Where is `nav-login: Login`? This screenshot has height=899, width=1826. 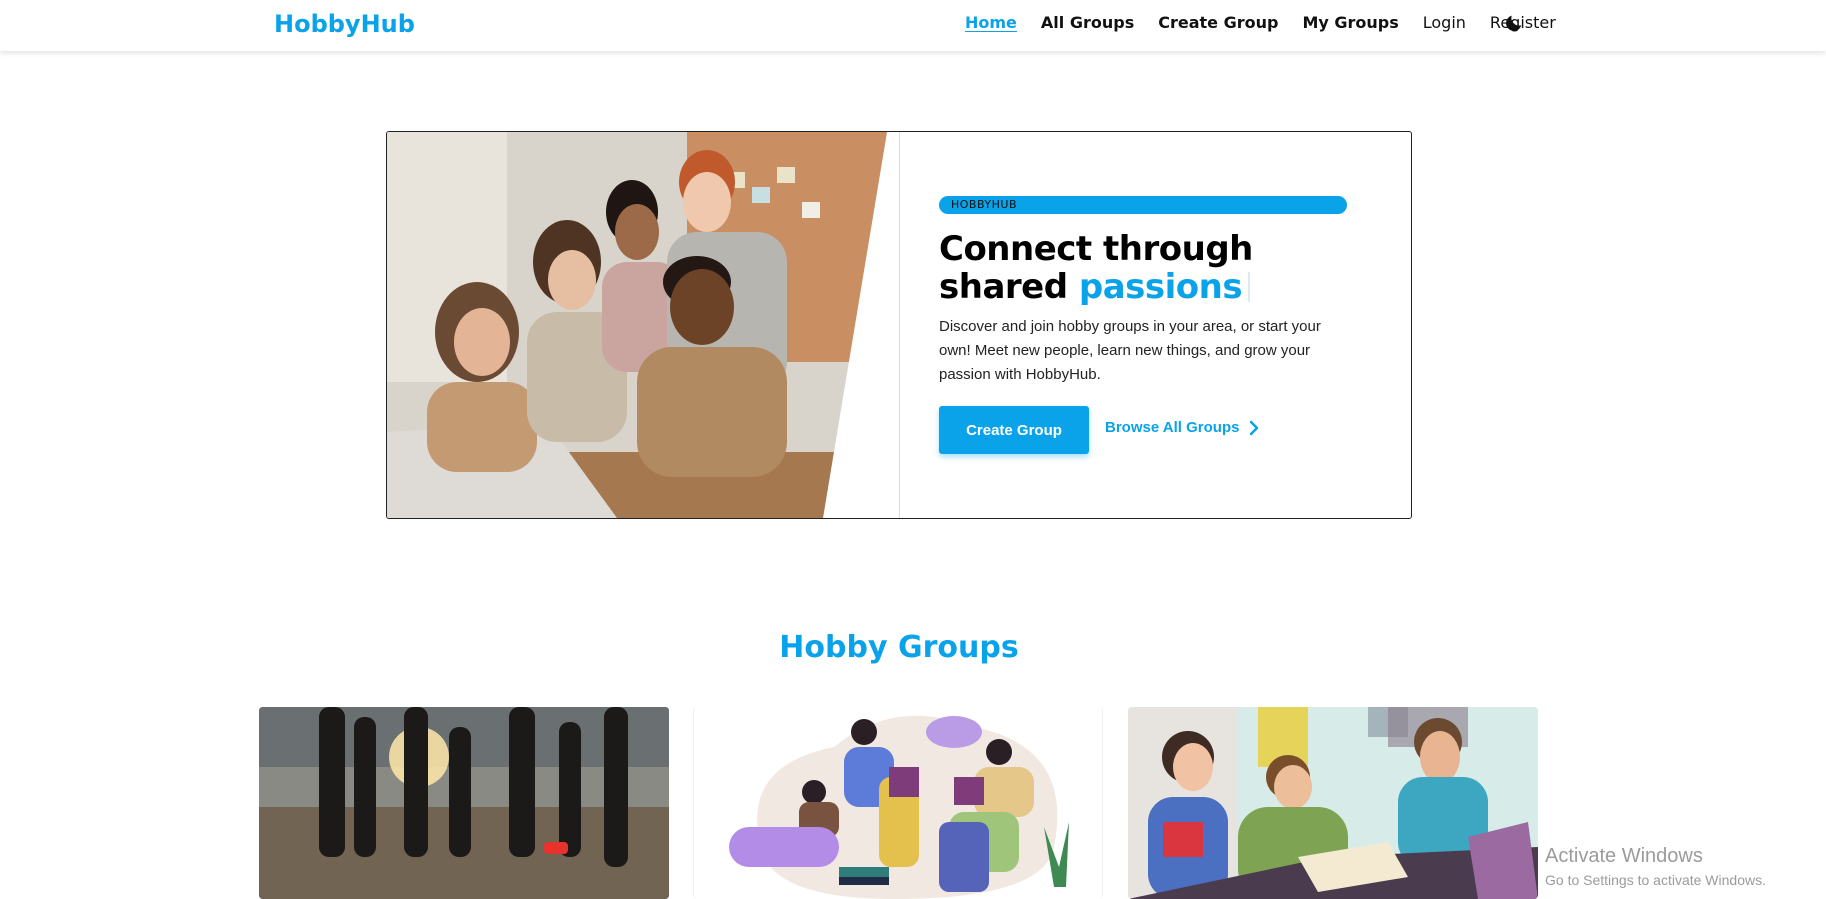
nav-login: Login is located at coordinates (1444, 22).